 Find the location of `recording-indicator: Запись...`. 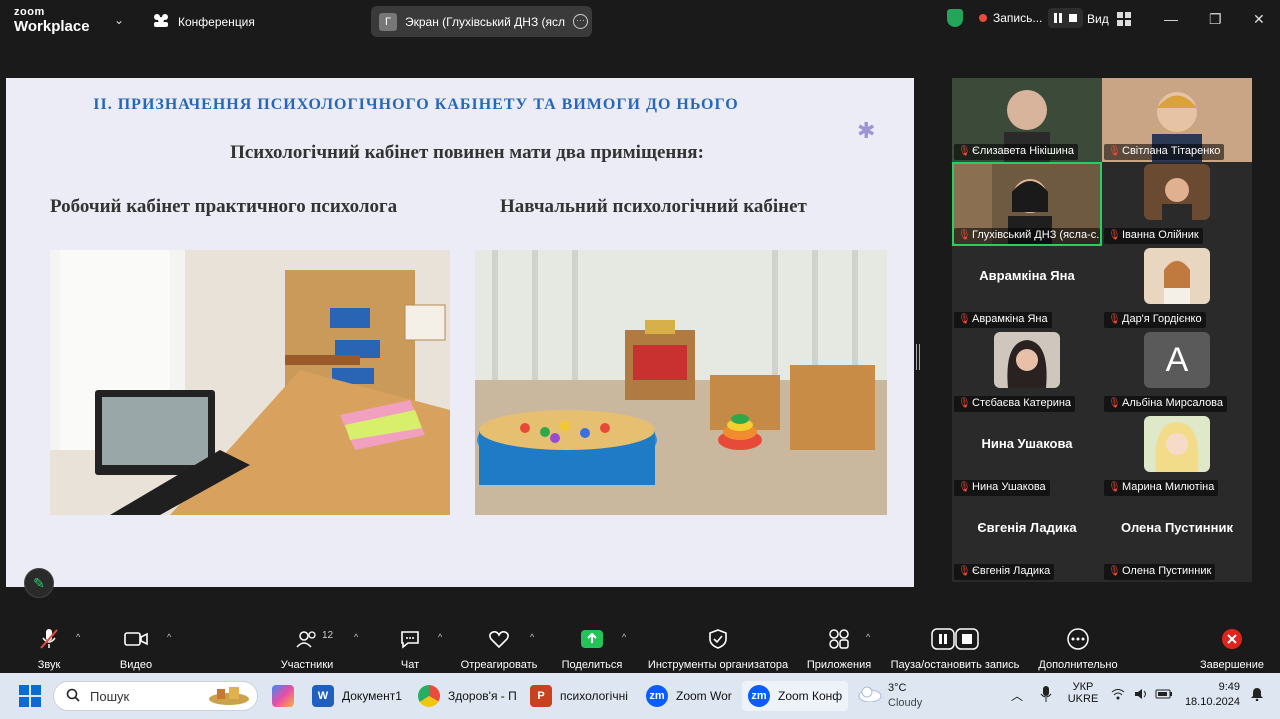

recording-indicator: Запись... is located at coordinates (1015, 18).